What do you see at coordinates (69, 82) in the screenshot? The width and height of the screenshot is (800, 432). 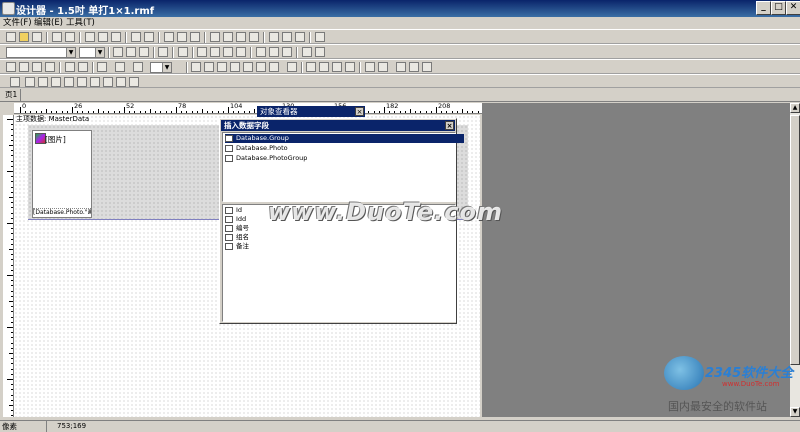 I see `subreport-icon` at bounding box center [69, 82].